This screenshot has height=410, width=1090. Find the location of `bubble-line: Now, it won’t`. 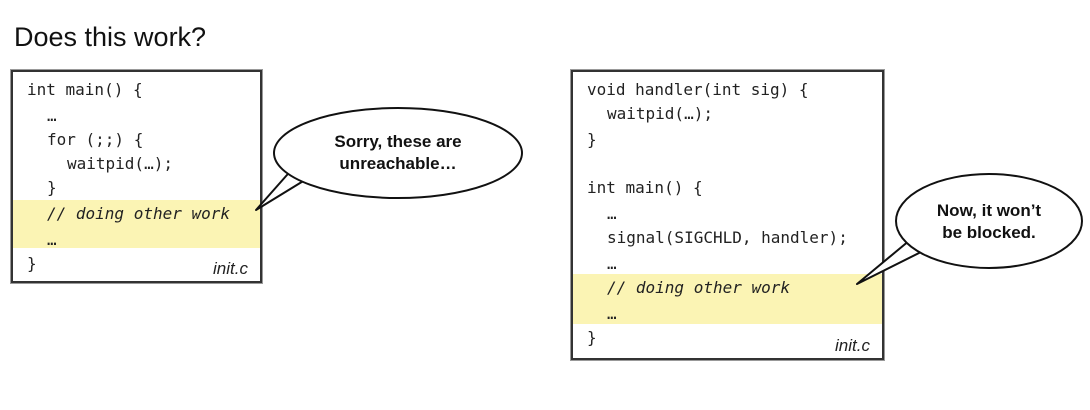

bubble-line: Now, it won’t is located at coordinates (989, 210).